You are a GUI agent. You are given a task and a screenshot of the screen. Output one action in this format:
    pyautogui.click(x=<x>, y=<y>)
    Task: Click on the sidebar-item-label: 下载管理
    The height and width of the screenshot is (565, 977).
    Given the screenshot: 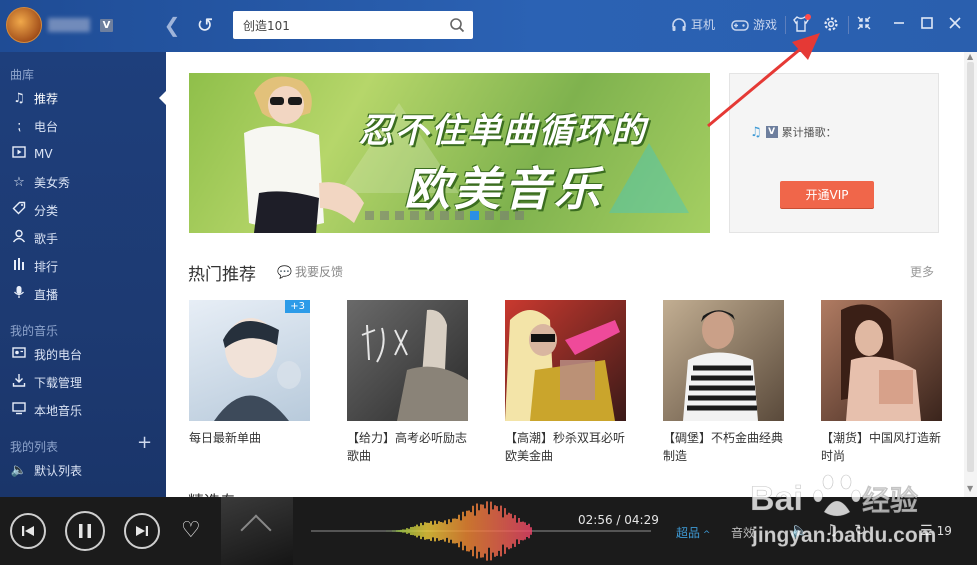 What is the action you would take?
    pyautogui.click(x=58, y=382)
    